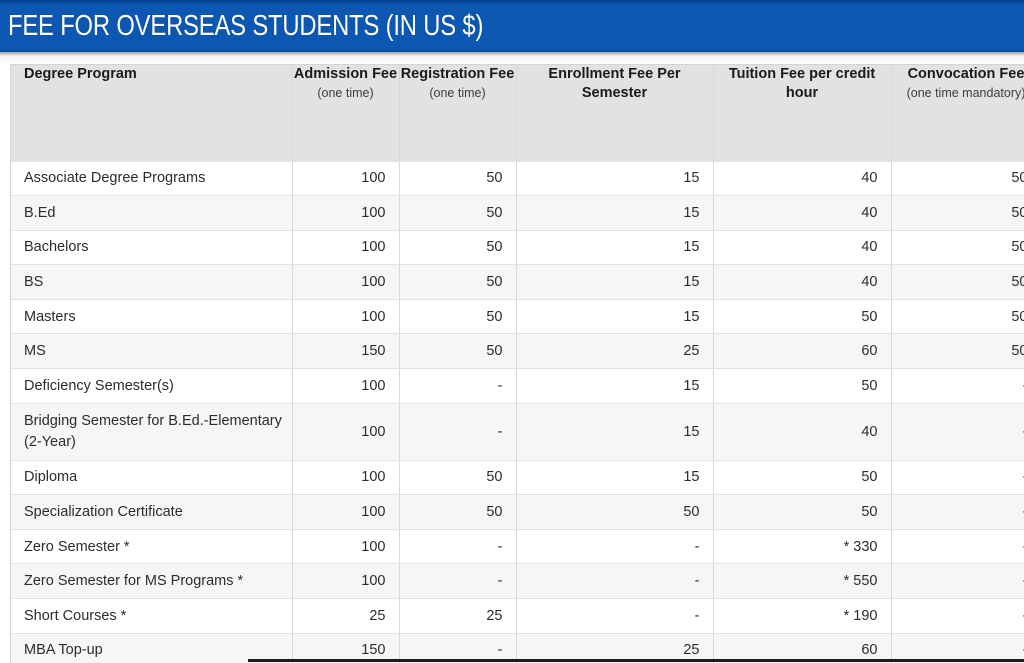 Image resolution: width=1024 pixels, height=663 pixels. What do you see at coordinates (246, 26) in the screenshot?
I see `page-title: FEE FOR OVERSEAS STUDENTS (IN US $)` at bounding box center [246, 26].